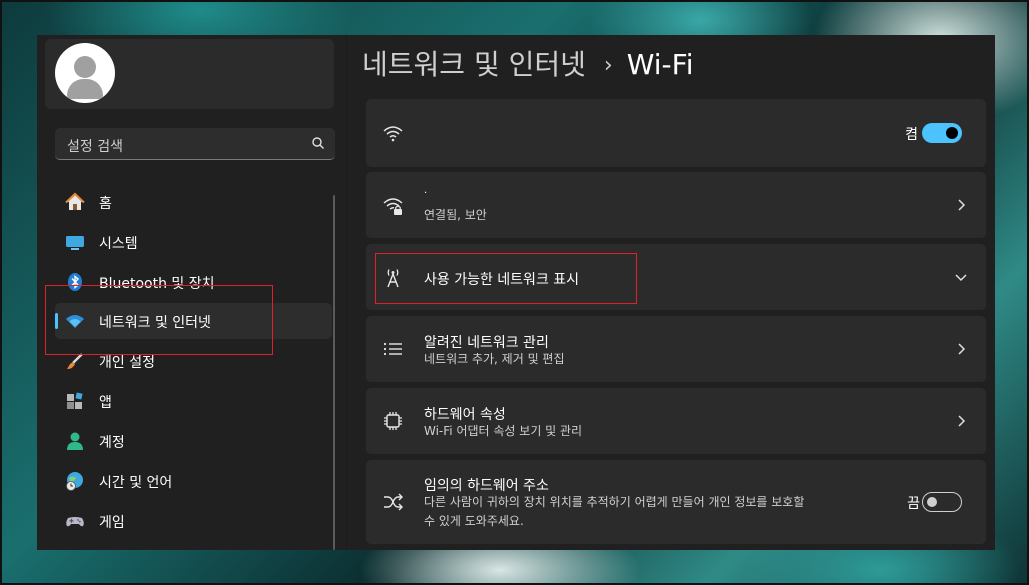  I want to click on show-networks-card: 사용 가능한 네트워크 표시, so click(676, 277).